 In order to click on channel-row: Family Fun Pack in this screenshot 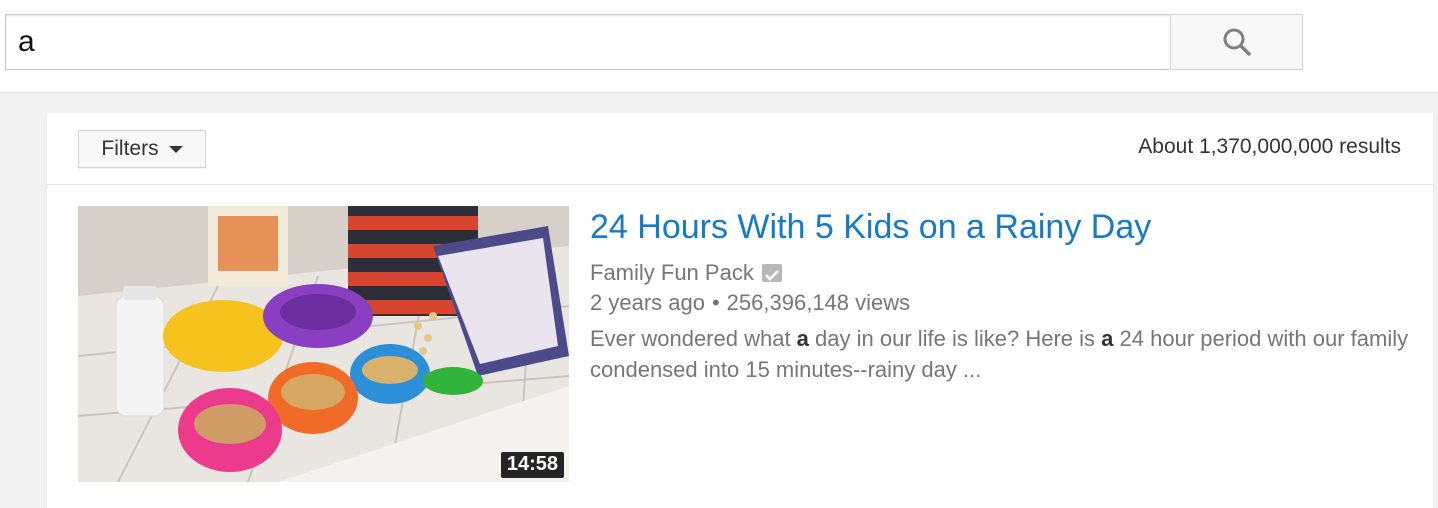, I will do `click(686, 273)`.